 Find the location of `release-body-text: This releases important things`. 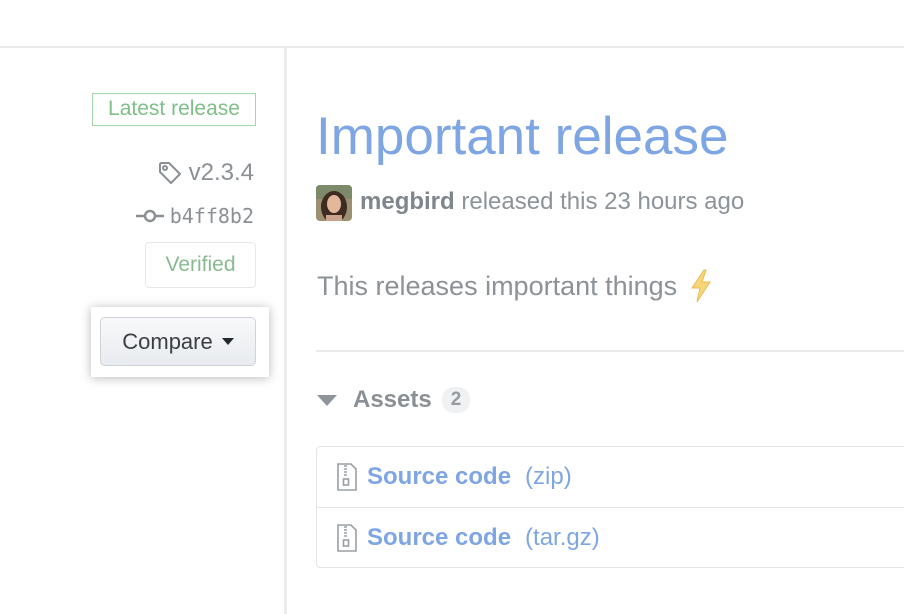

release-body-text: This releases important things is located at coordinates (497, 286).